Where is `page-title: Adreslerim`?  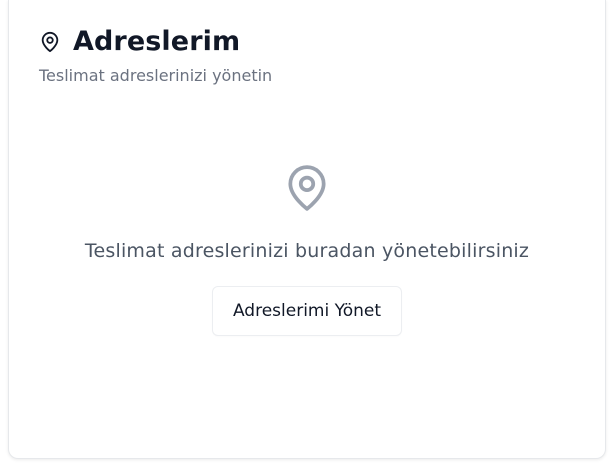 page-title: Adreslerim is located at coordinates (157, 41).